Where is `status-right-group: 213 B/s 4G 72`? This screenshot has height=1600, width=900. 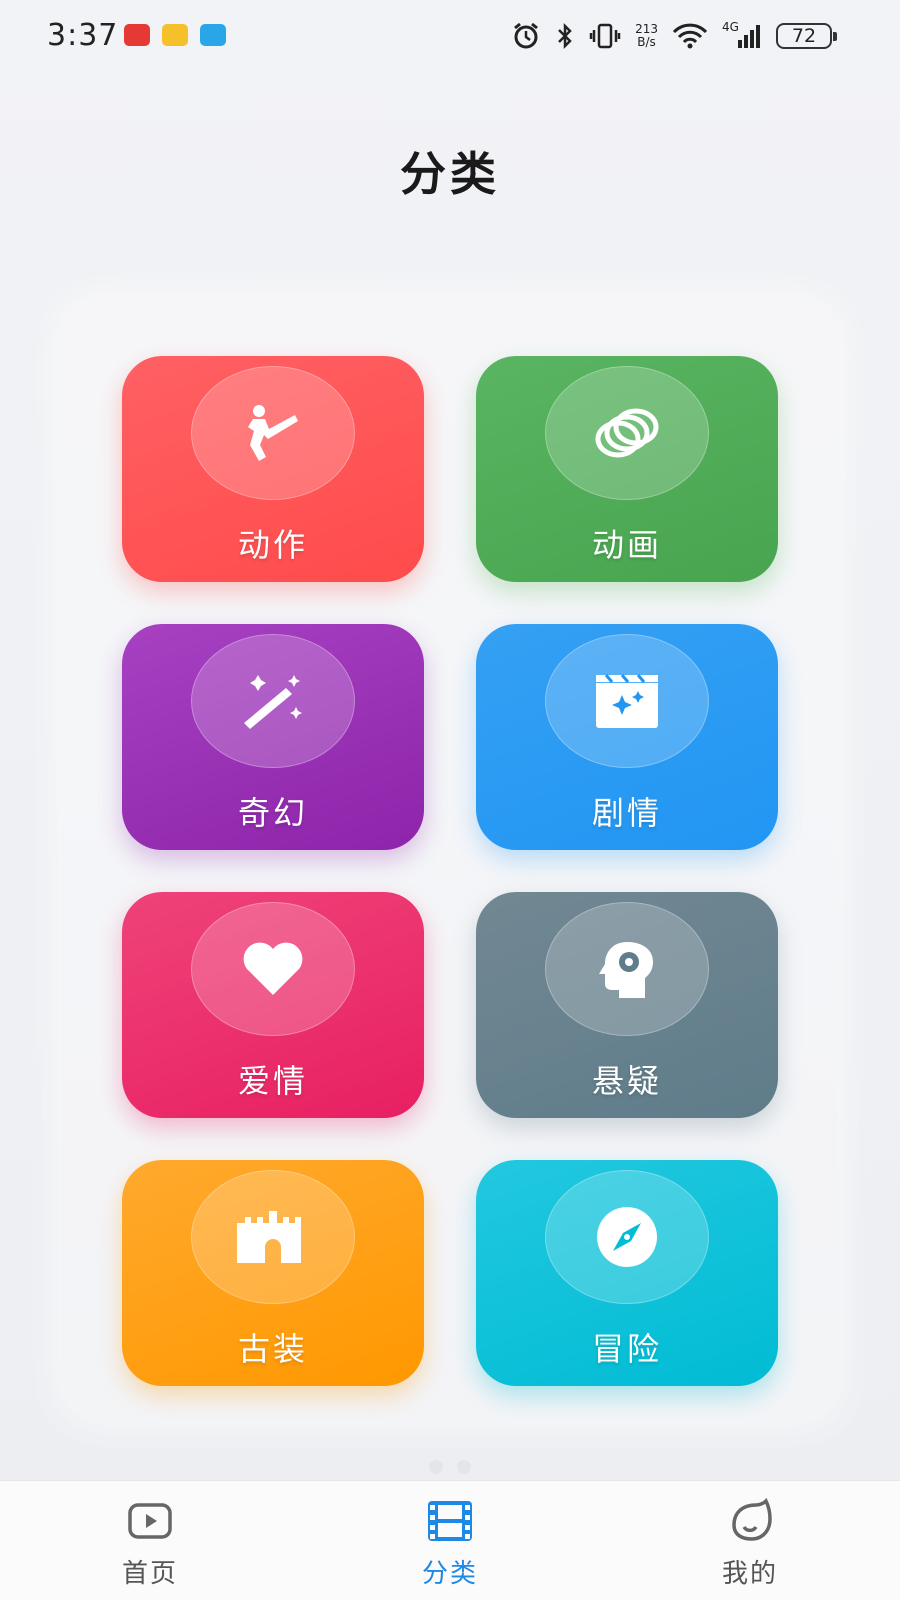
status-right-group: 213 B/s 4G 72 is located at coordinates (674, 36).